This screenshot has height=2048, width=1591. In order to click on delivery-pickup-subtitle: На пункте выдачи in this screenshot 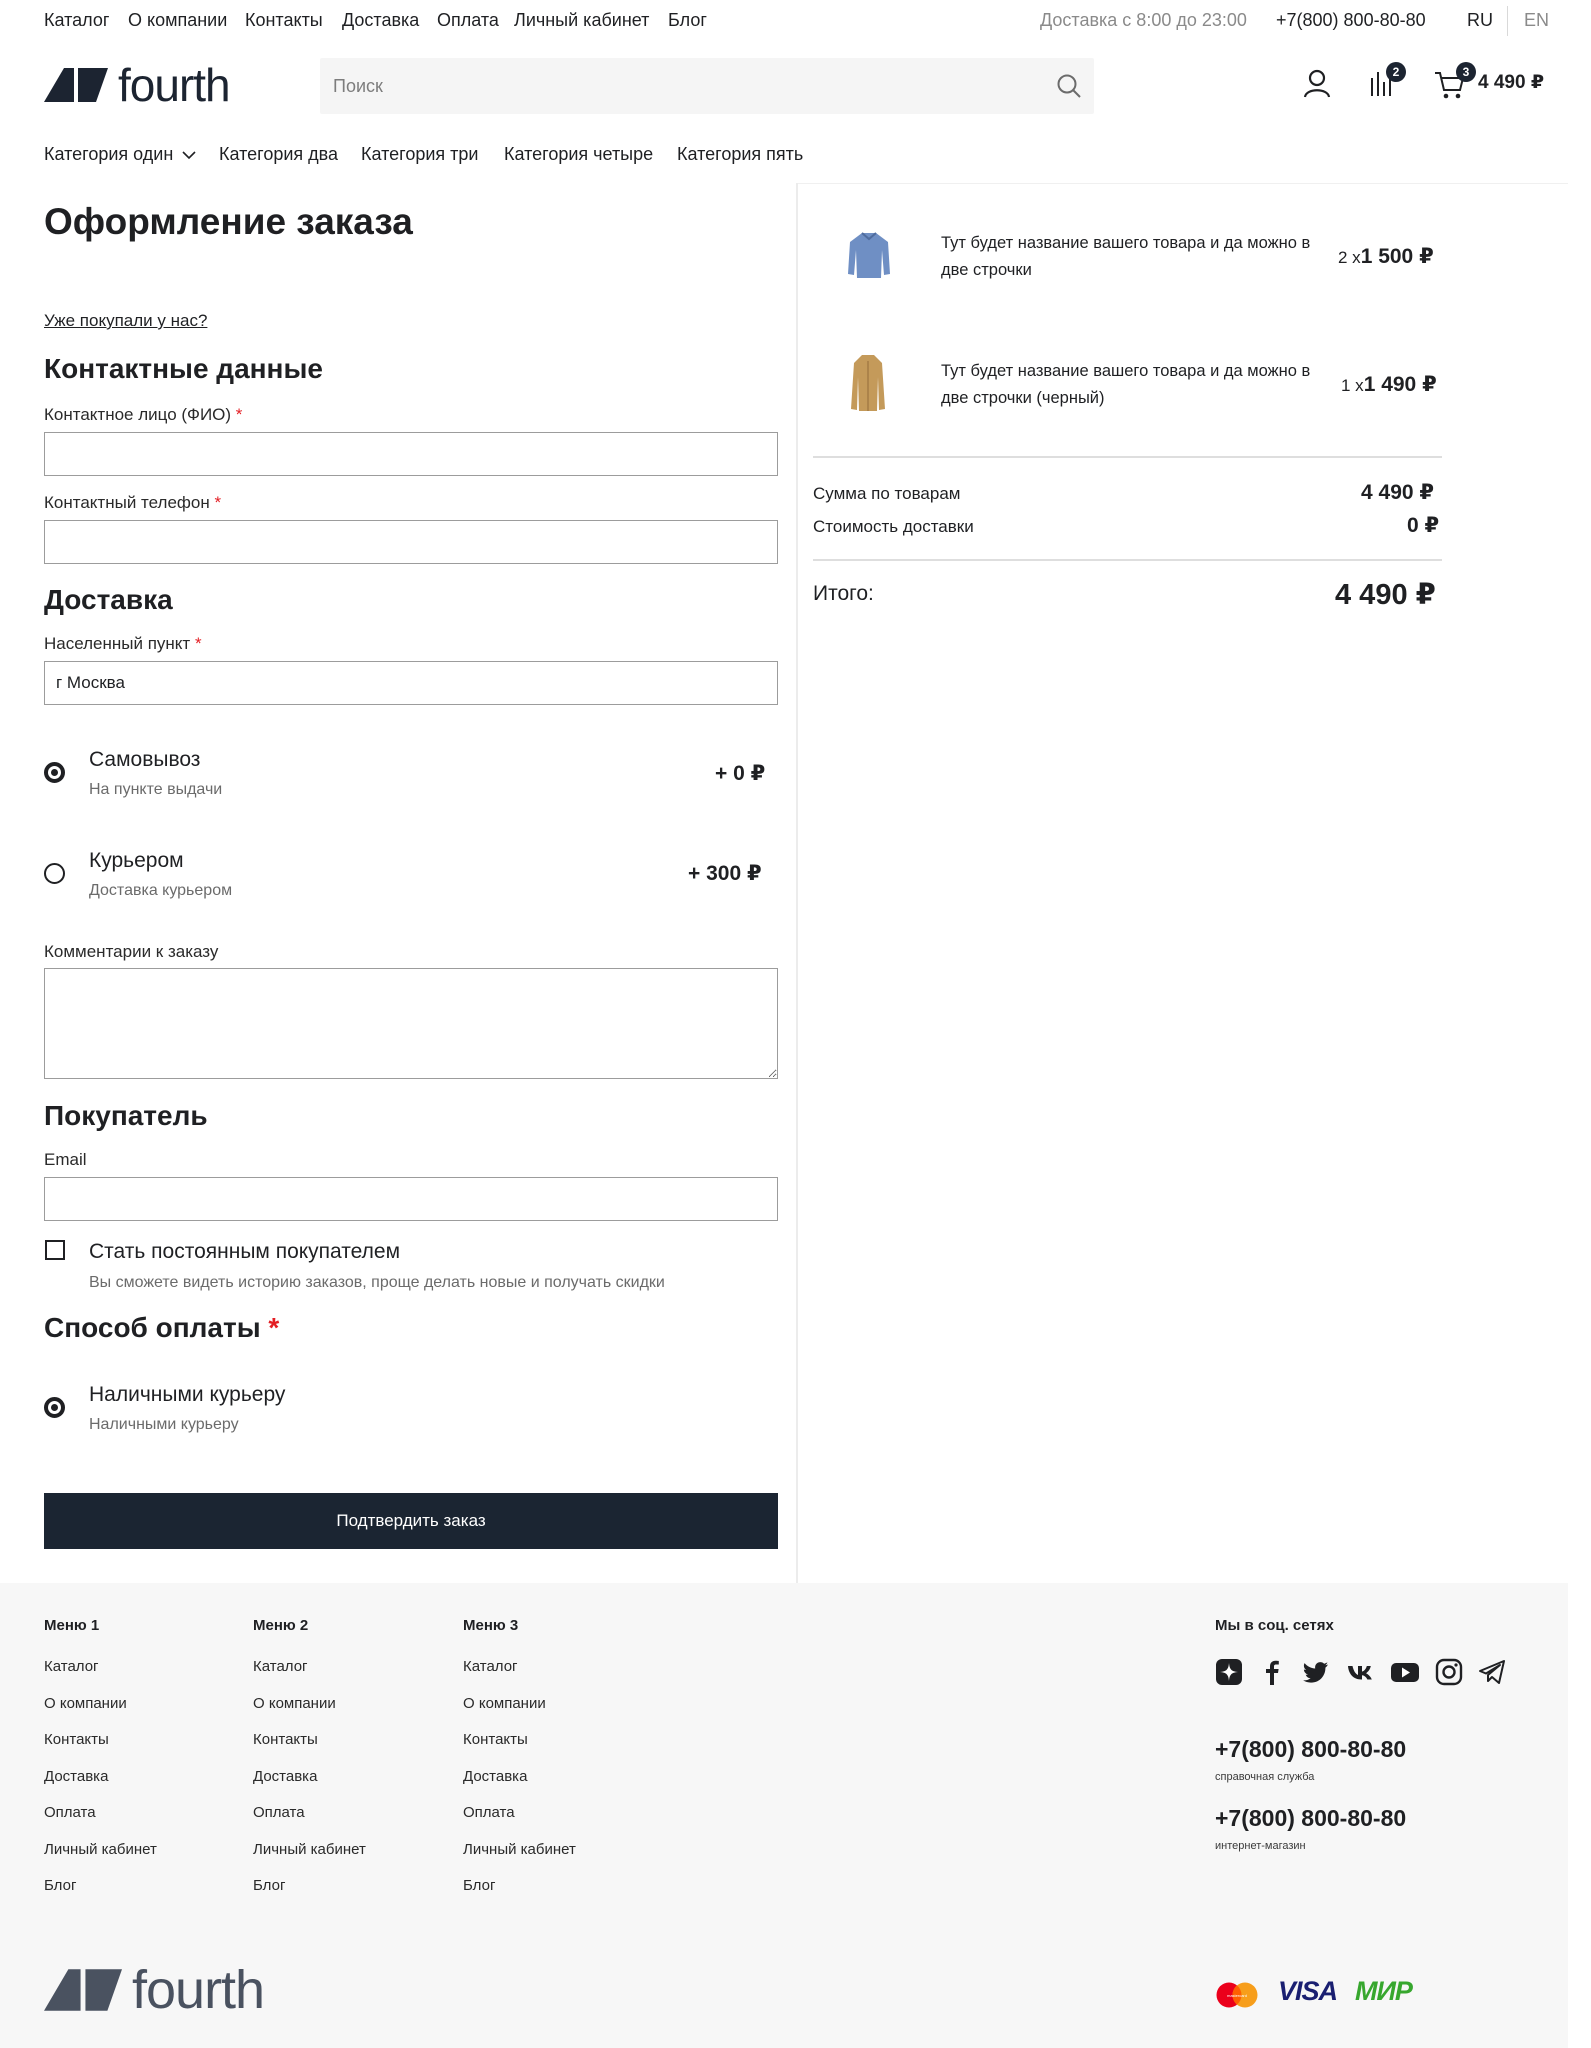, I will do `click(156, 789)`.